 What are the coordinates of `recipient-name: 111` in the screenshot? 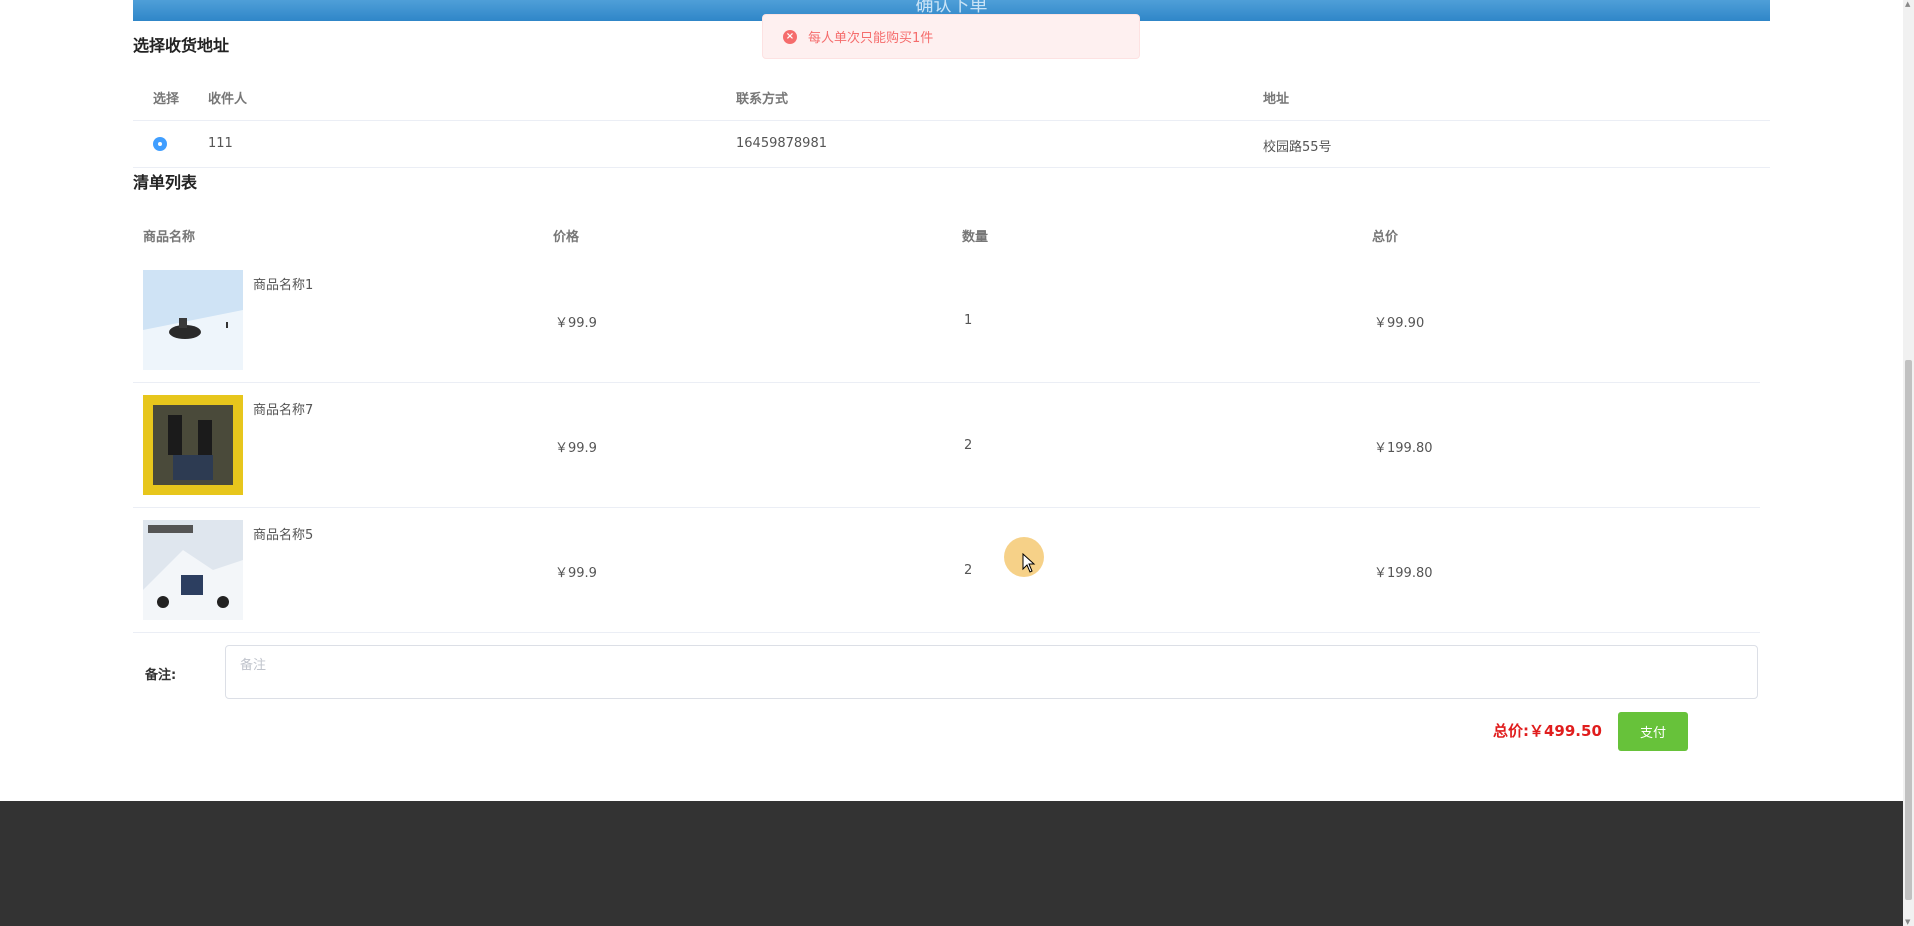 It's located at (220, 143).